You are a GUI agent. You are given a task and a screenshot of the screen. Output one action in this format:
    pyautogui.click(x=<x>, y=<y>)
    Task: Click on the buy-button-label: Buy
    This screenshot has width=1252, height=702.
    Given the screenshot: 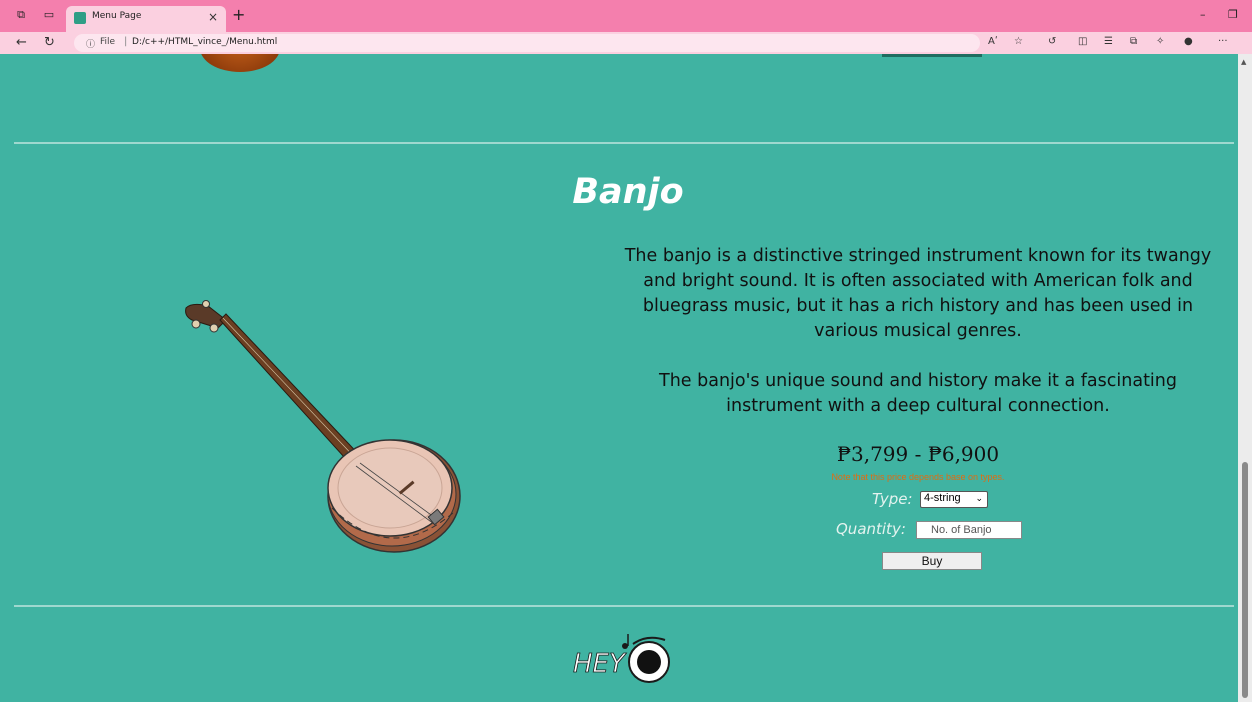 What is the action you would take?
    pyautogui.click(x=932, y=561)
    